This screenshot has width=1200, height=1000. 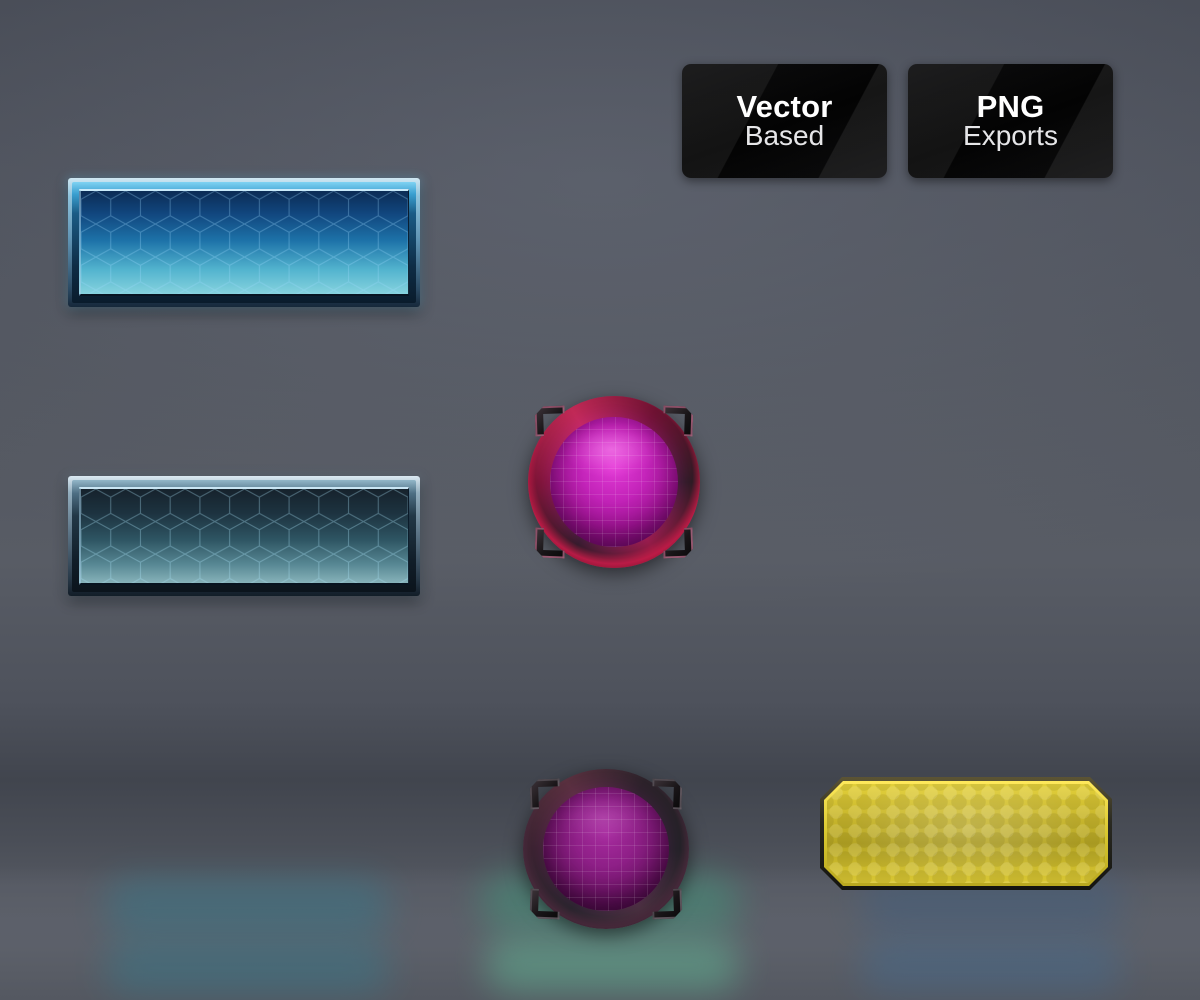 I want to click on button-round-active, so click(x=614, y=482).